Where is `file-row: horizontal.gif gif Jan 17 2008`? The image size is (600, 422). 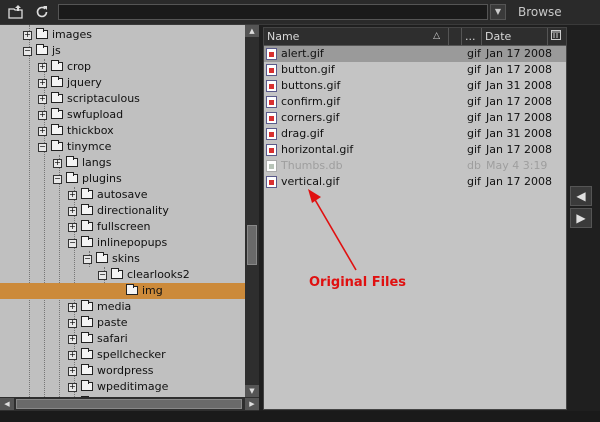 file-row: horizontal.gif gif Jan 17 2008 is located at coordinates (415, 150).